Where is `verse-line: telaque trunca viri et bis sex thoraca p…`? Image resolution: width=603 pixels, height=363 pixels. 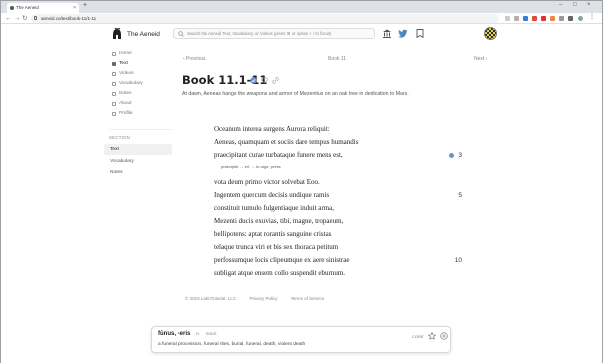 verse-line: telaque trunca viri et bis sex thoraca p… is located at coordinates (339, 247).